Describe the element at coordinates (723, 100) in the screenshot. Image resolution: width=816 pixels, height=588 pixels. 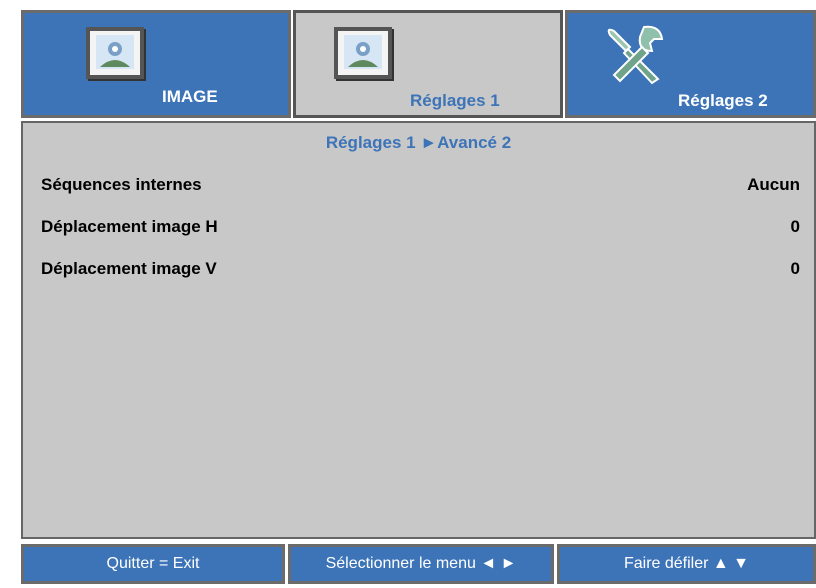
I see `tab-reglages-2-label: Réglages 2` at that location.